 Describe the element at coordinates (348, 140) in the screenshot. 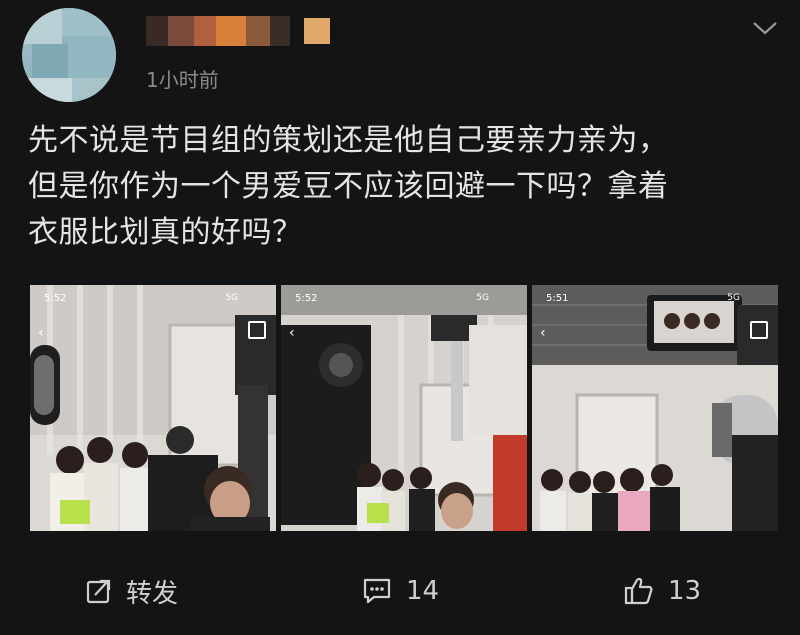

I see `post-text-line: 先不说是节目组的策划还是他自己要亲力亲为，` at that location.